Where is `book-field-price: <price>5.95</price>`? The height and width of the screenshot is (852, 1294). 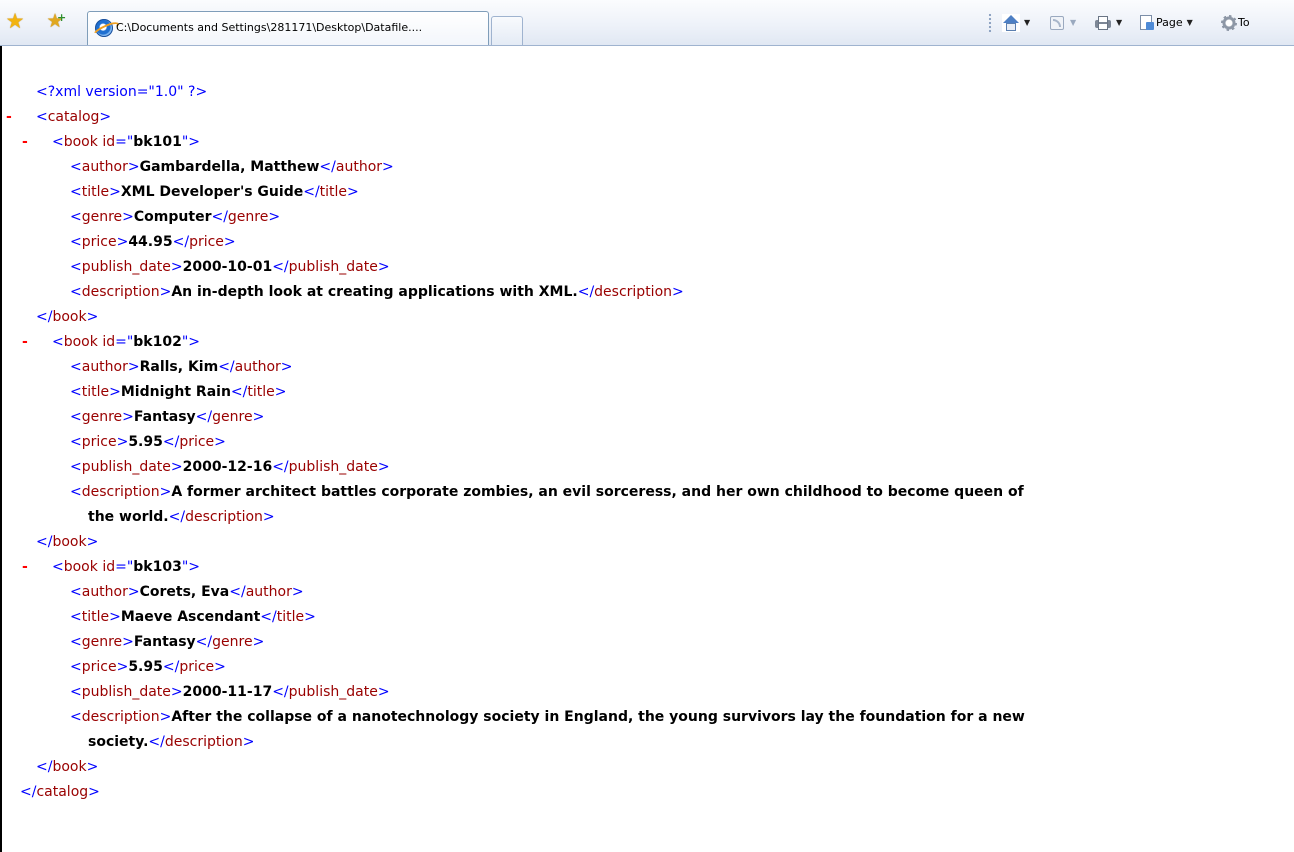
book-field-price: <price>5.95</price> is located at coordinates (148, 442).